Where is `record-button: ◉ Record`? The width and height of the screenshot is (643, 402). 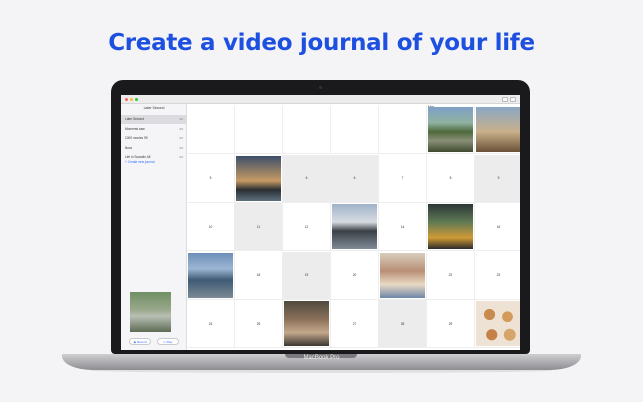
record-button: ◉ Record is located at coordinates (140, 341).